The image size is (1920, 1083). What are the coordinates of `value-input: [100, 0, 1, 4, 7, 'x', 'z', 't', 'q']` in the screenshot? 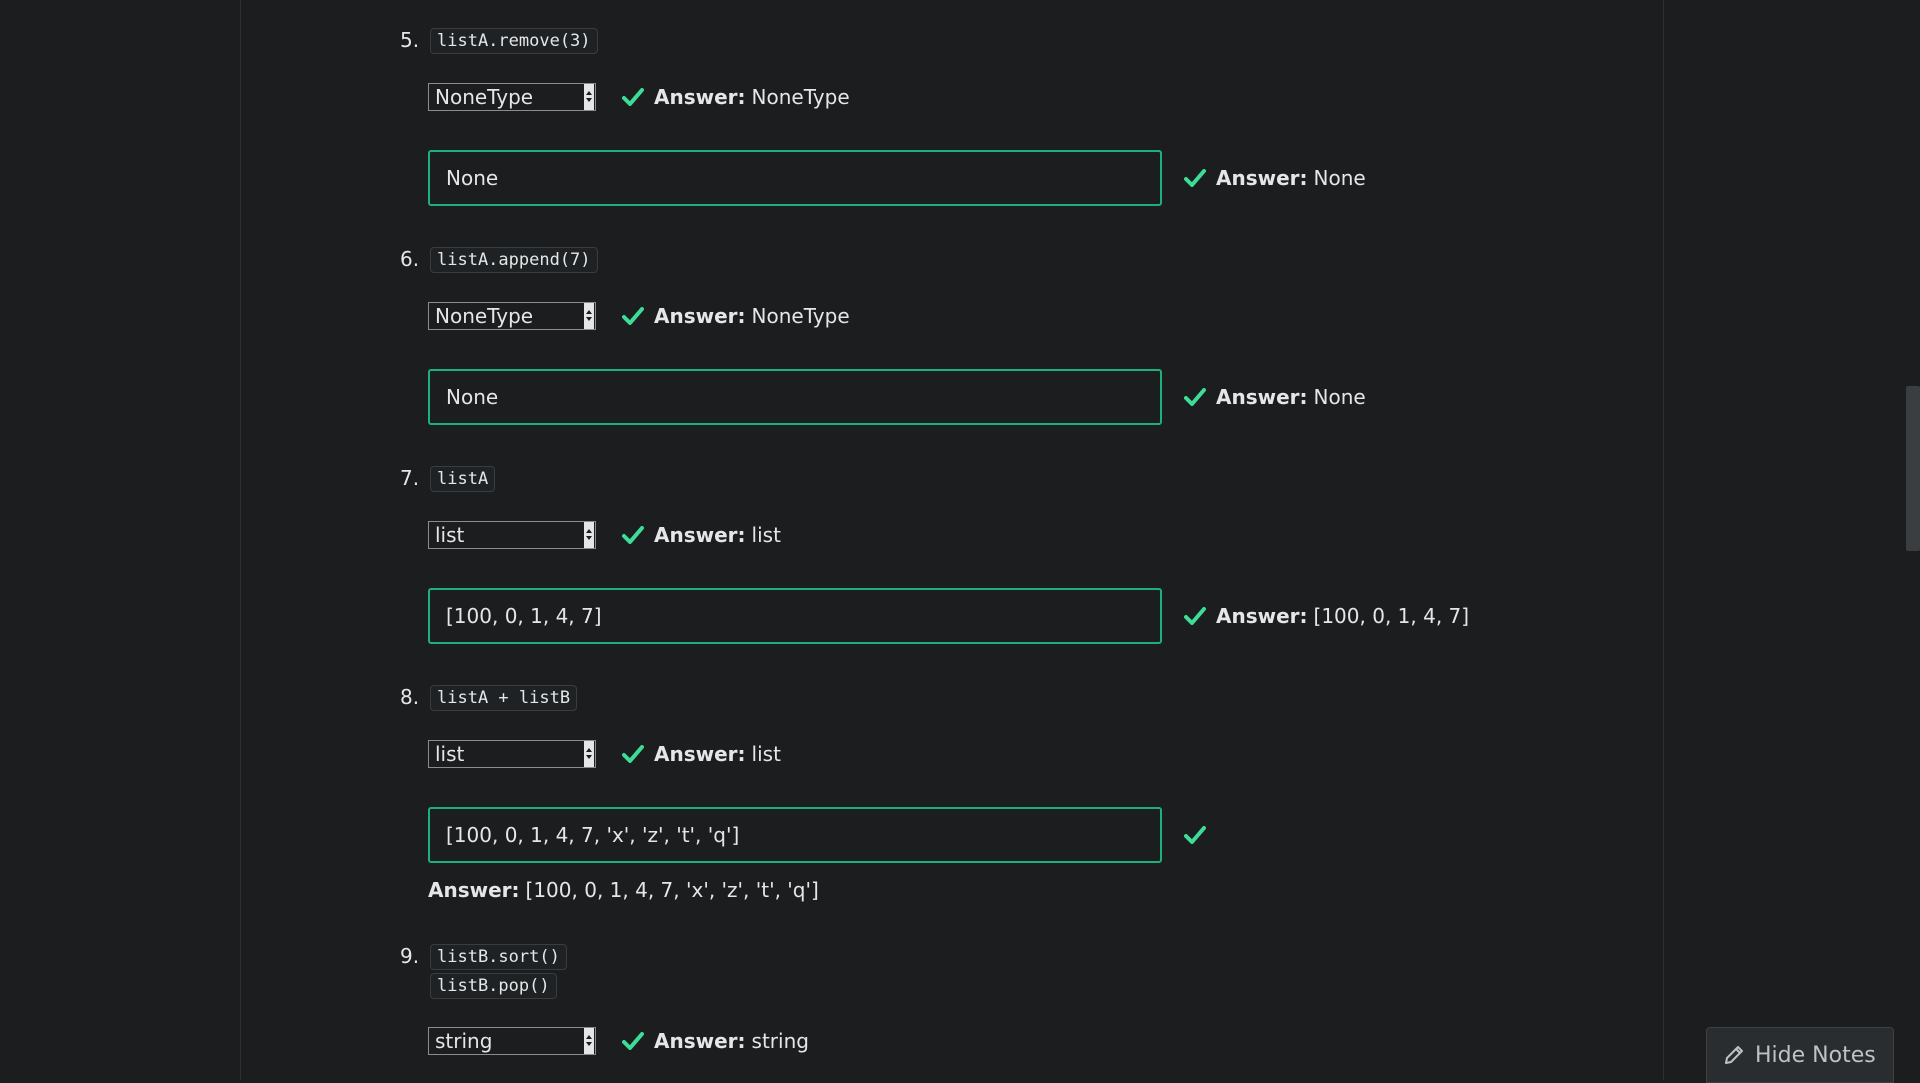 It's located at (795, 835).